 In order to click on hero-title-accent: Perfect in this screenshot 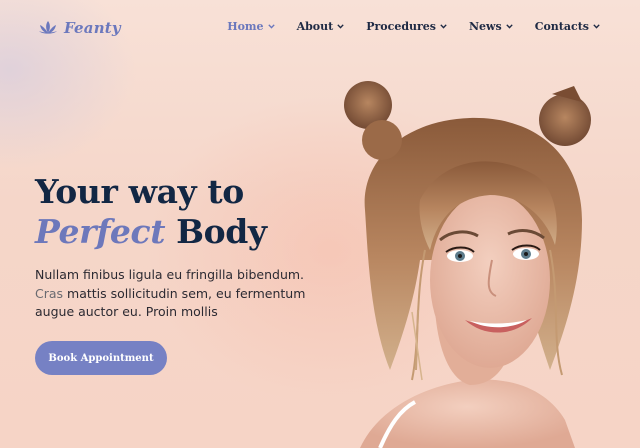, I will do `click(100, 231)`.